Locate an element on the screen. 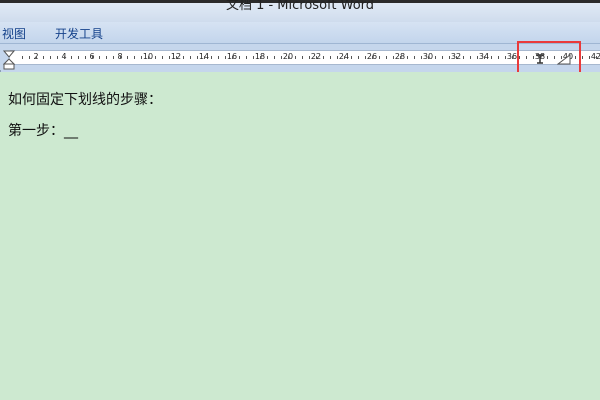 The width and height of the screenshot is (600, 400). ribbon-tab-bar: 视图 开发工具 is located at coordinates (300, 33).